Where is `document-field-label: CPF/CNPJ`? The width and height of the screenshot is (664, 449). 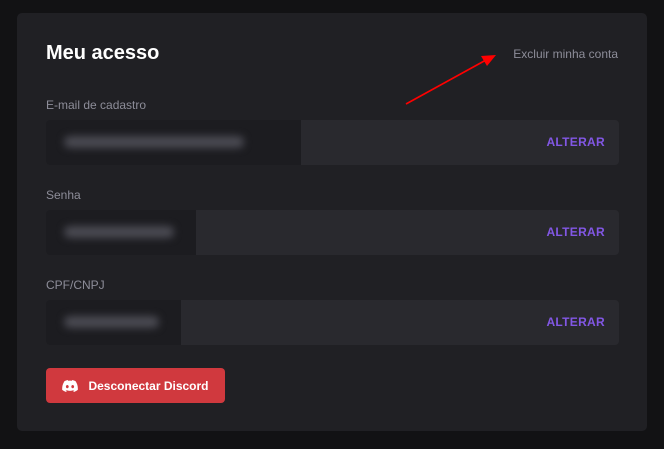 document-field-label: CPF/CNPJ is located at coordinates (75, 285).